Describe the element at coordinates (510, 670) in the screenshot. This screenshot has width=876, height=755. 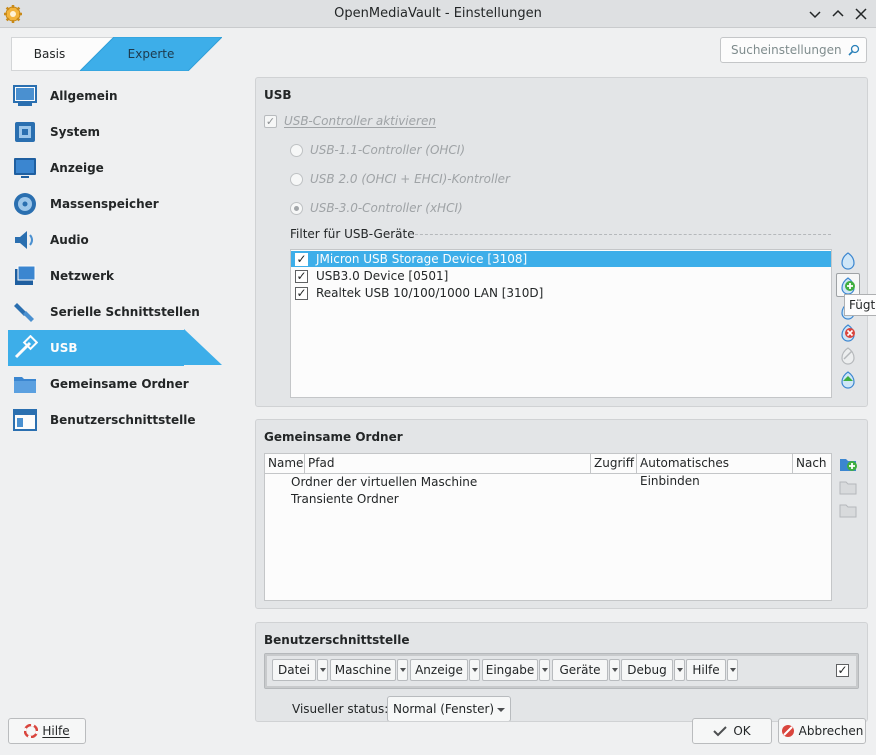
I see `menu-input-button: Eingabe` at that location.